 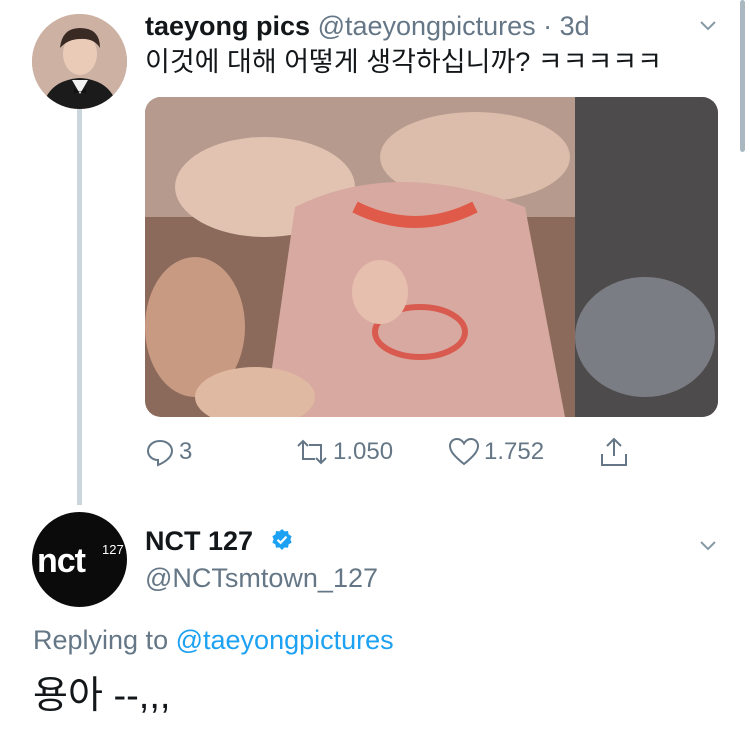 I want to click on scrollbar, so click(x=742, y=76).